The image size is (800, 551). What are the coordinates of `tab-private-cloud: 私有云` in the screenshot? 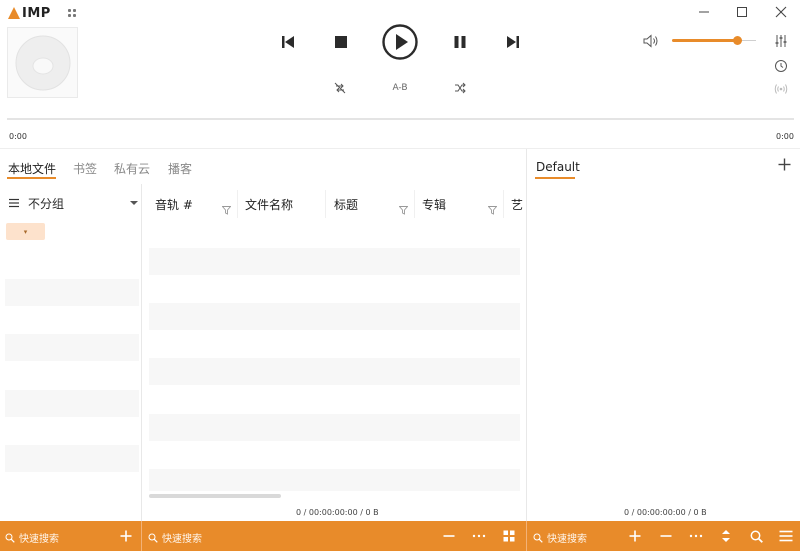 It's located at (132, 168).